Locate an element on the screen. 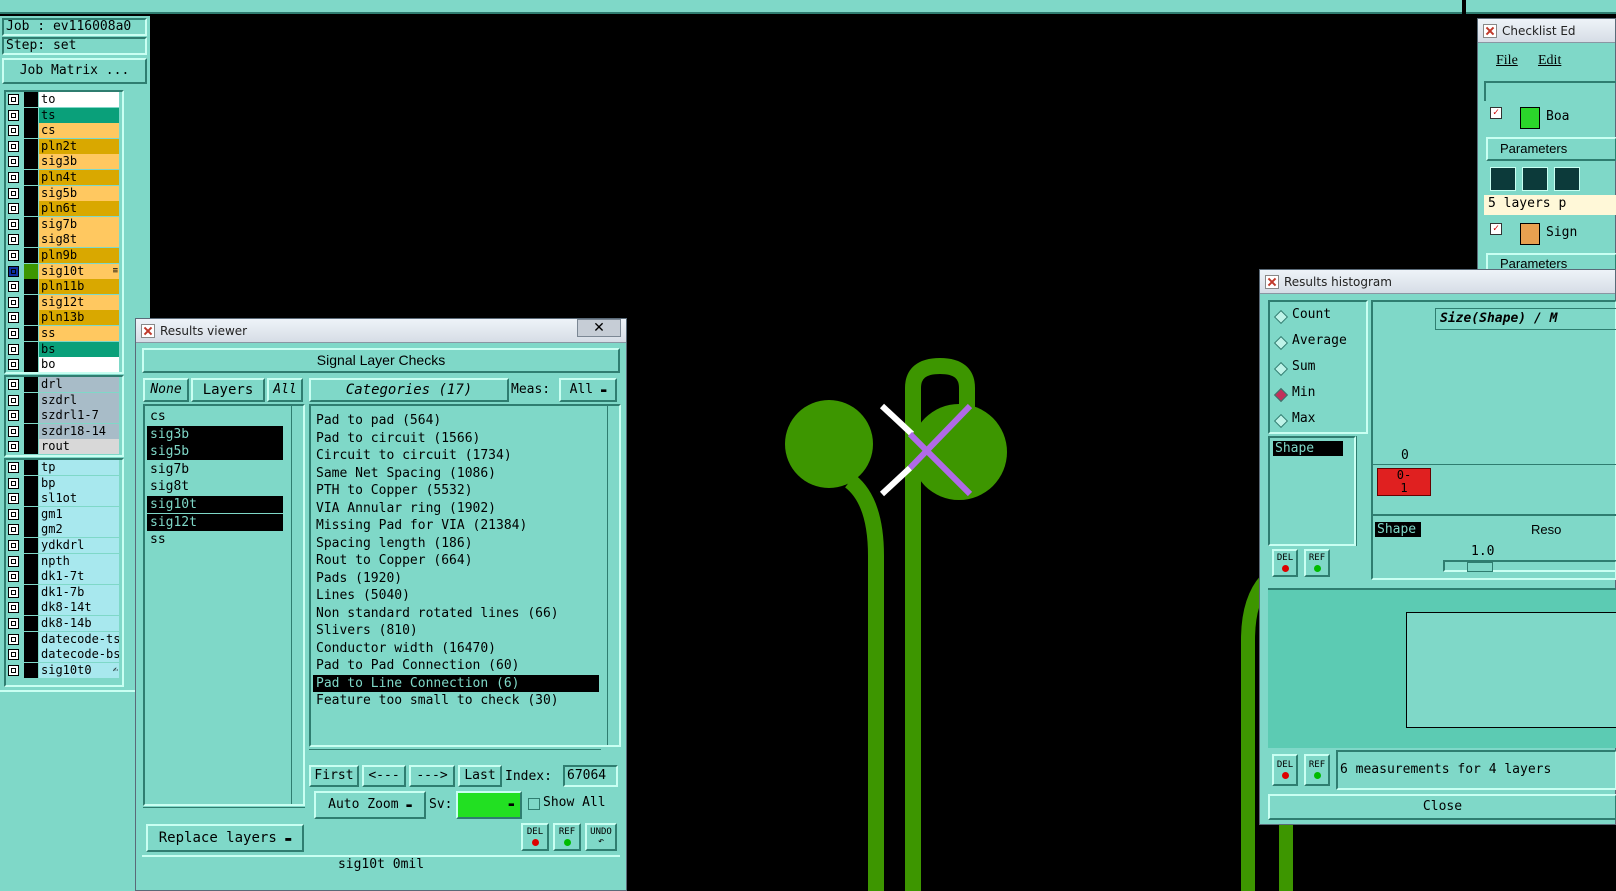  layer-name: ss is located at coordinates (79, 333).